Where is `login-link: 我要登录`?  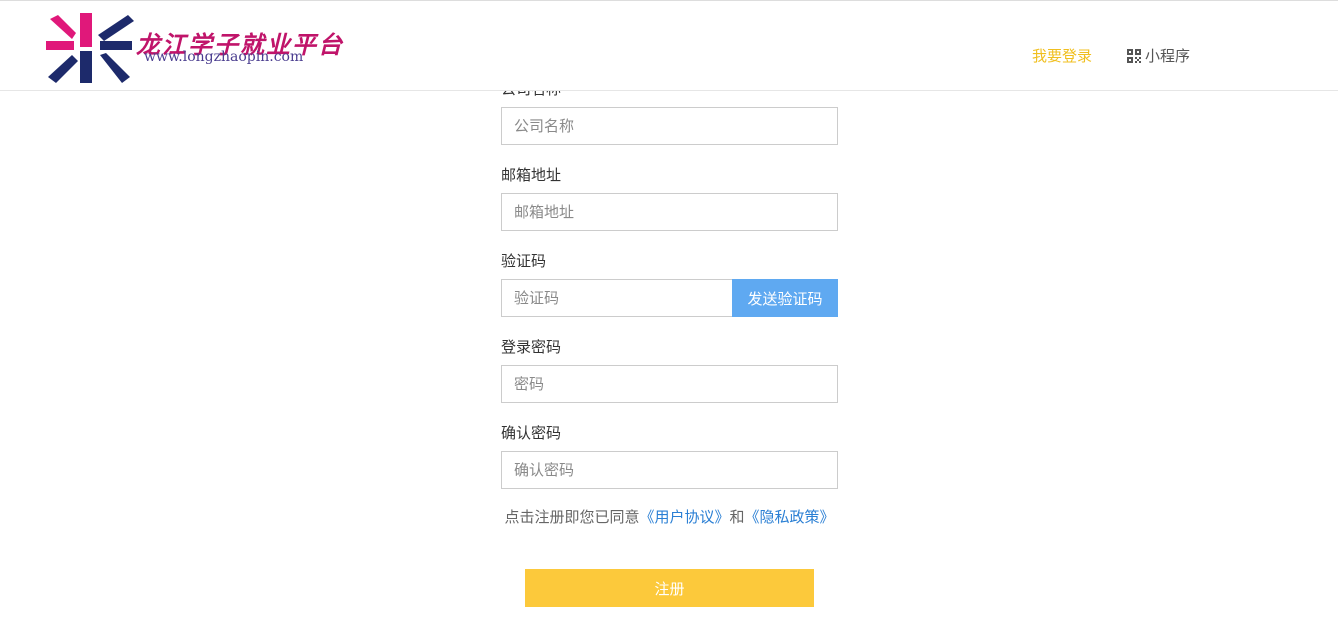
login-link: 我要登录 is located at coordinates (1062, 55).